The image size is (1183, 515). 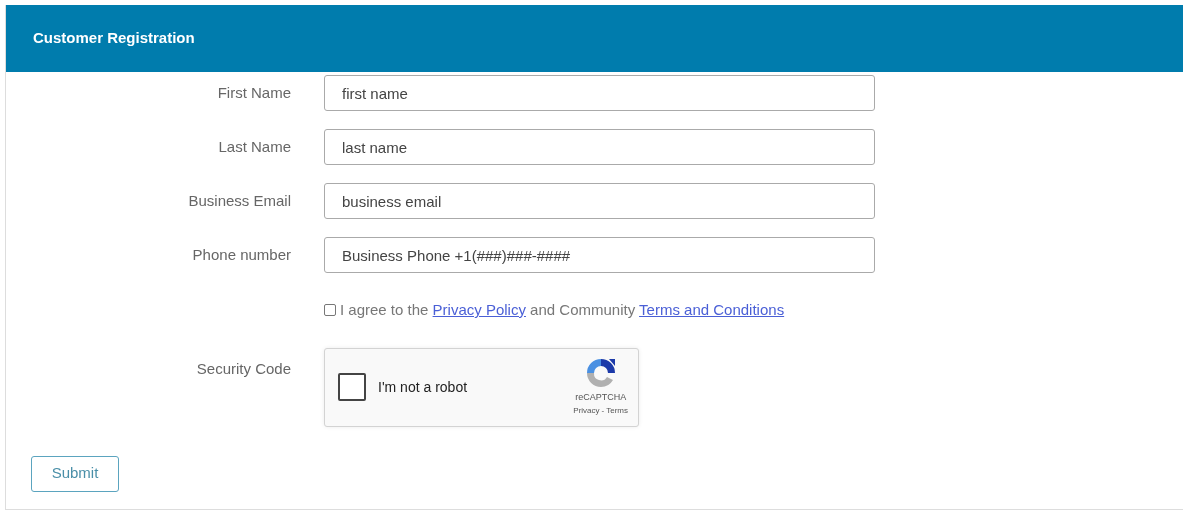 I want to click on submit-button: Submit, so click(x=75, y=473).